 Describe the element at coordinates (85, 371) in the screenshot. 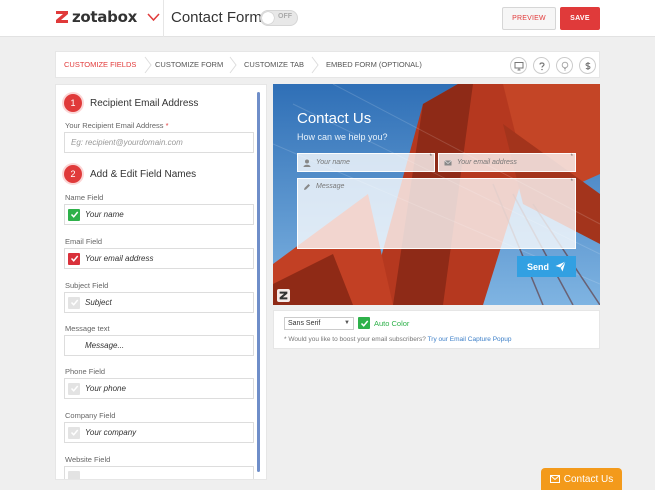

I see `phone-field-label: Phone Field` at that location.